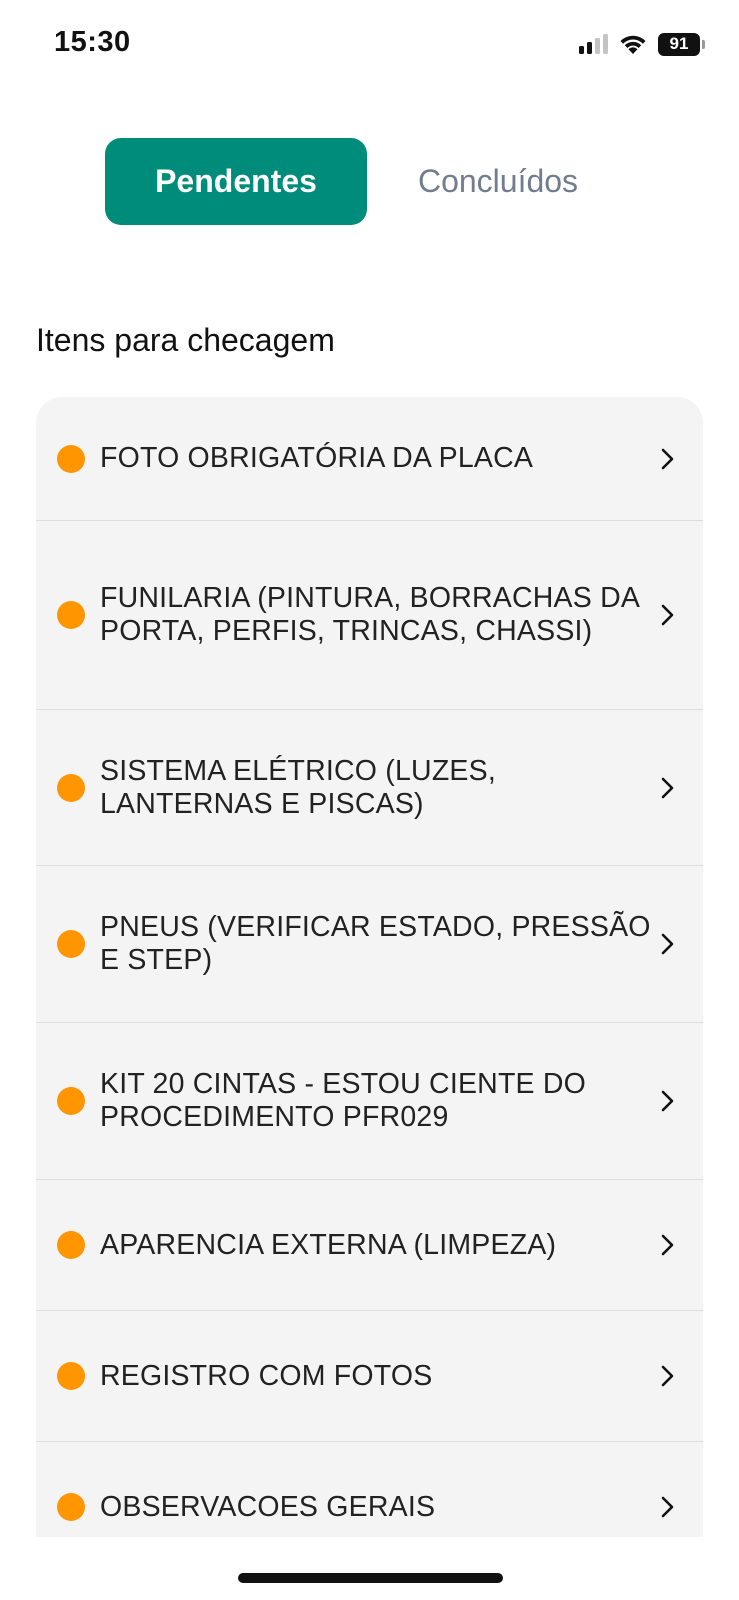 The width and height of the screenshot is (739, 1600). What do you see at coordinates (375, 943) in the screenshot?
I see `list-item-label: PNEUS (VERIFICAR ESTADO, PRESSÃO E STEP)` at bounding box center [375, 943].